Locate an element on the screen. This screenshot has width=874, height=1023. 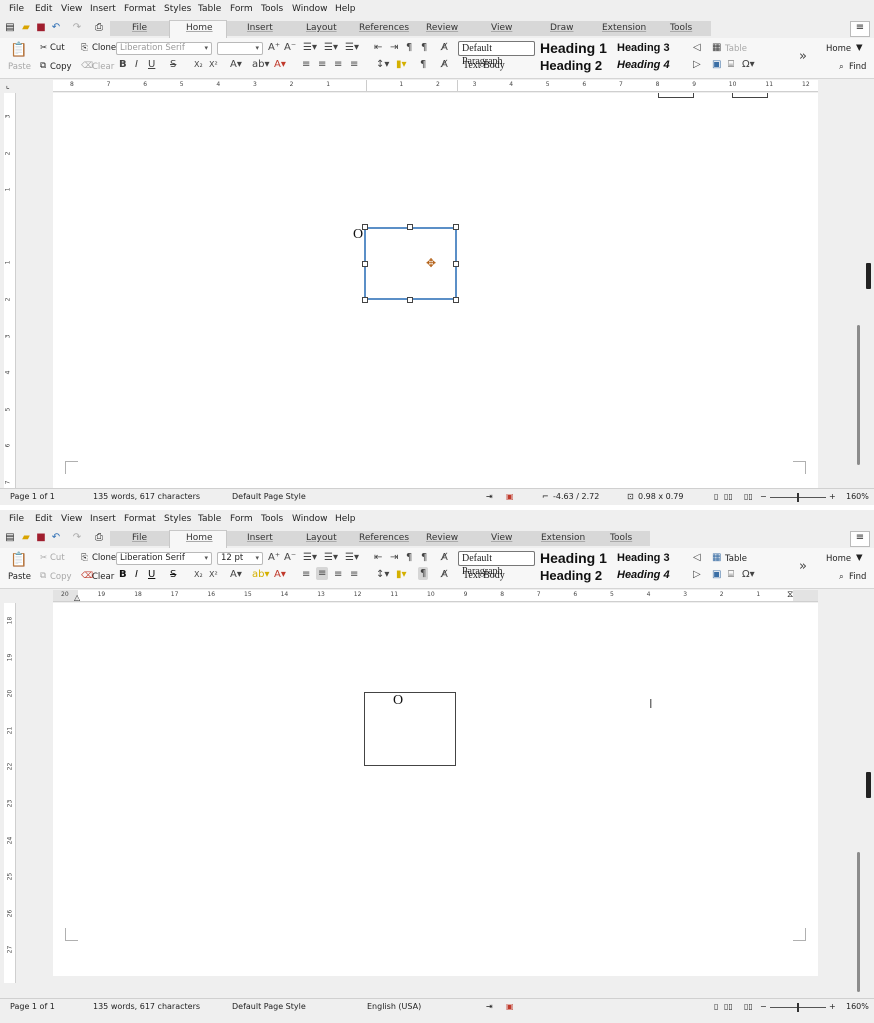
copy-button: Copy is located at coordinates (61, 577).